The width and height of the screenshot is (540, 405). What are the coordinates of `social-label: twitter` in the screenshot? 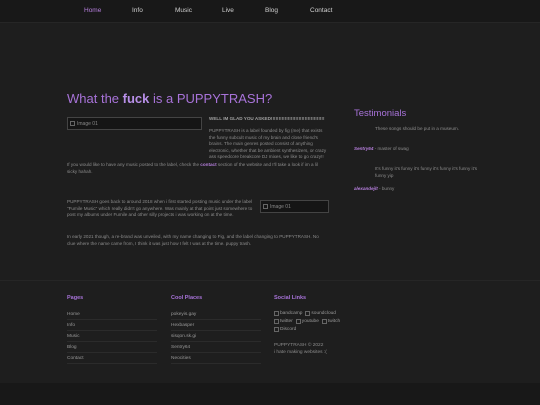 It's located at (286, 321).